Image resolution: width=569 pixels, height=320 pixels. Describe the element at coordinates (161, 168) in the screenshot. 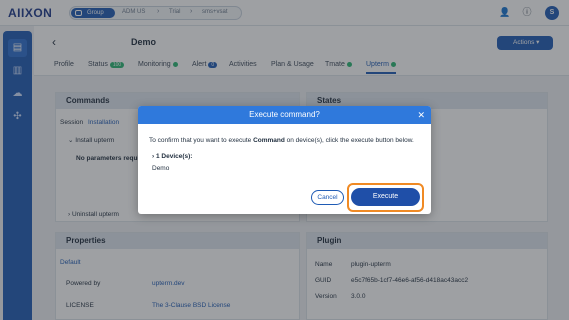

I see `device-name: Demo` at that location.